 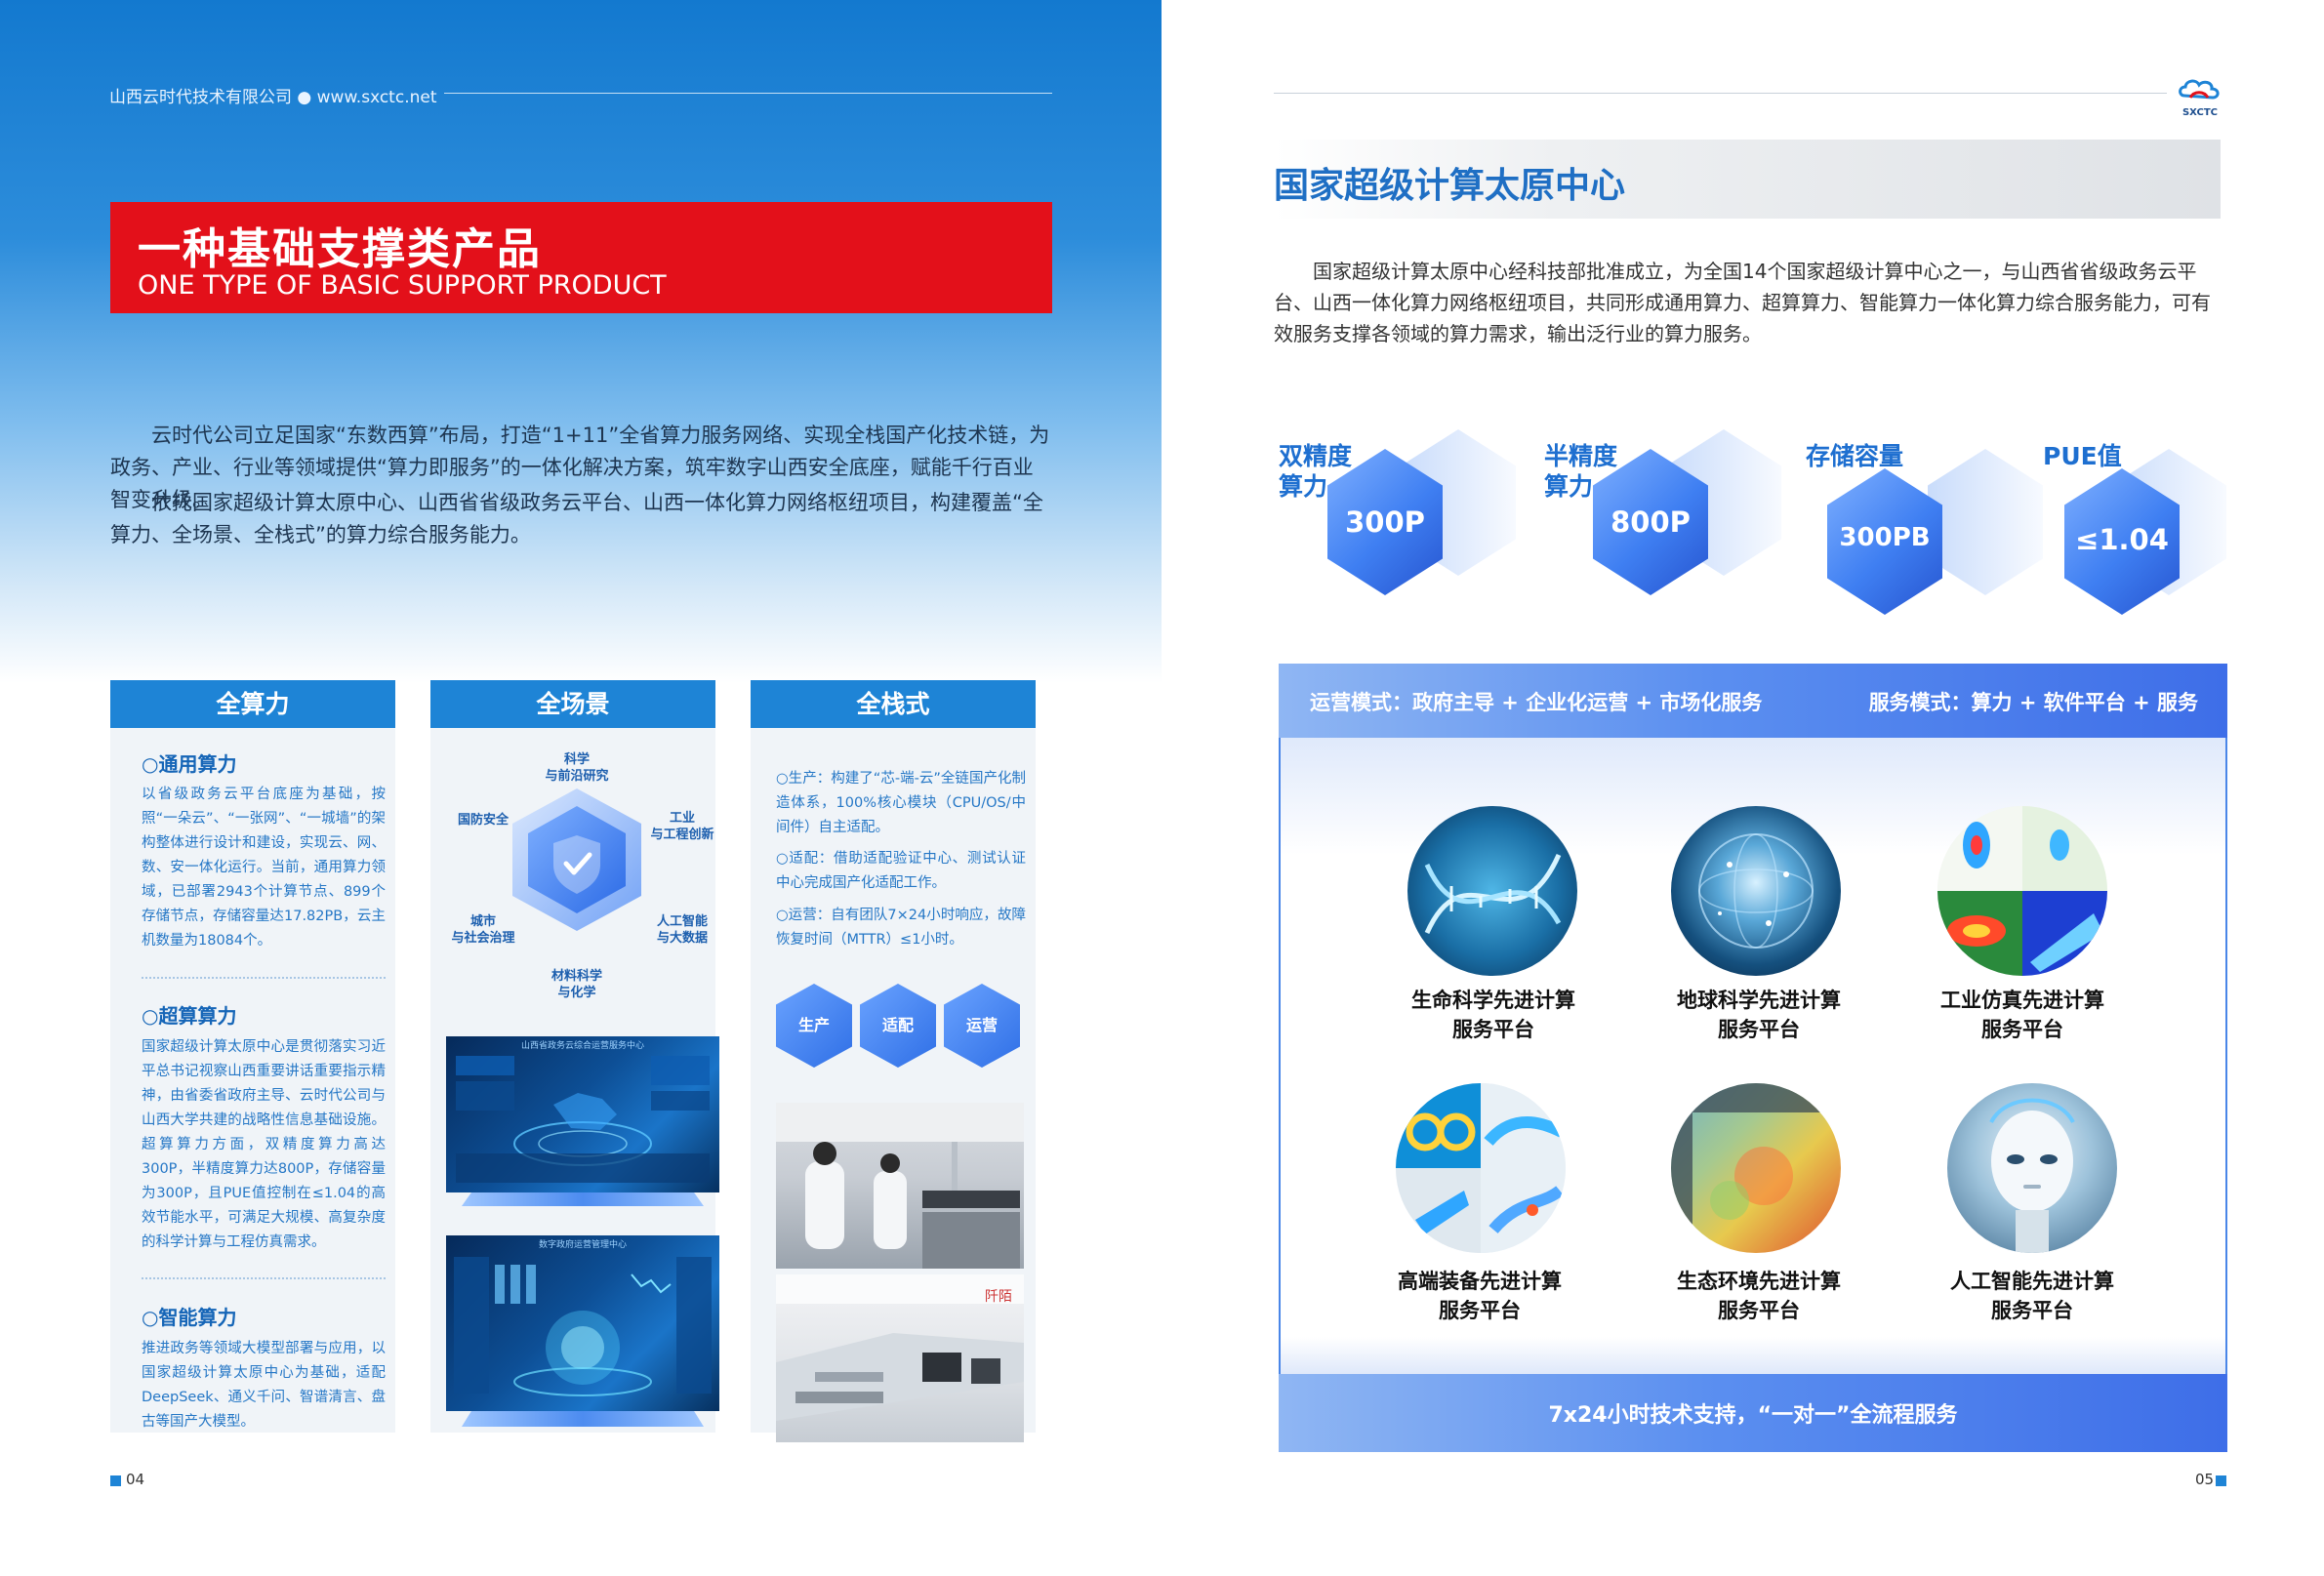 What do you see at coordinates (893, 704) in the screenshot?
I see `column-head-stack: 全栈式` at bounding box center [893, 704].